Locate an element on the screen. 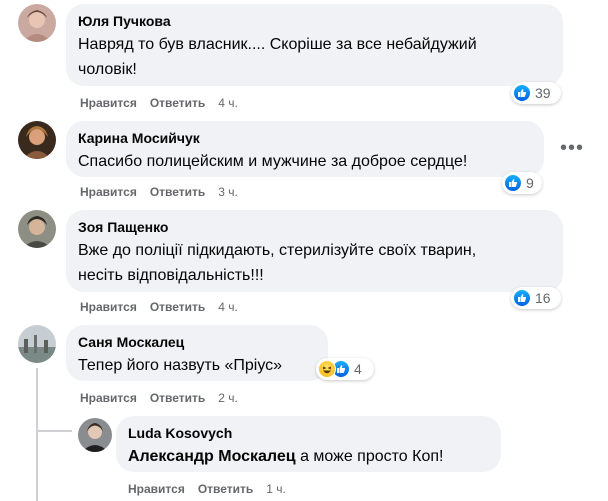 Image resolution: width=608 pixels, height=501 pixels. mention-link: Александр Москалец is located at coordinates (212, 456).